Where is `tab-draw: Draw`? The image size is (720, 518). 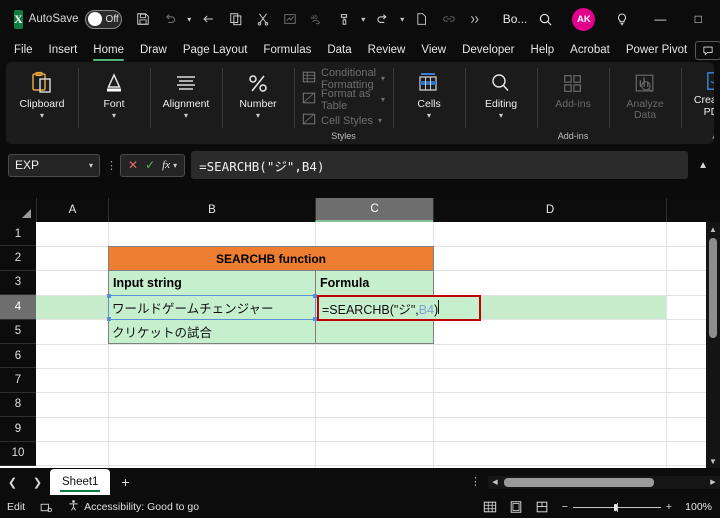
tab-draw: Draw is located at coordinates (153, 50).